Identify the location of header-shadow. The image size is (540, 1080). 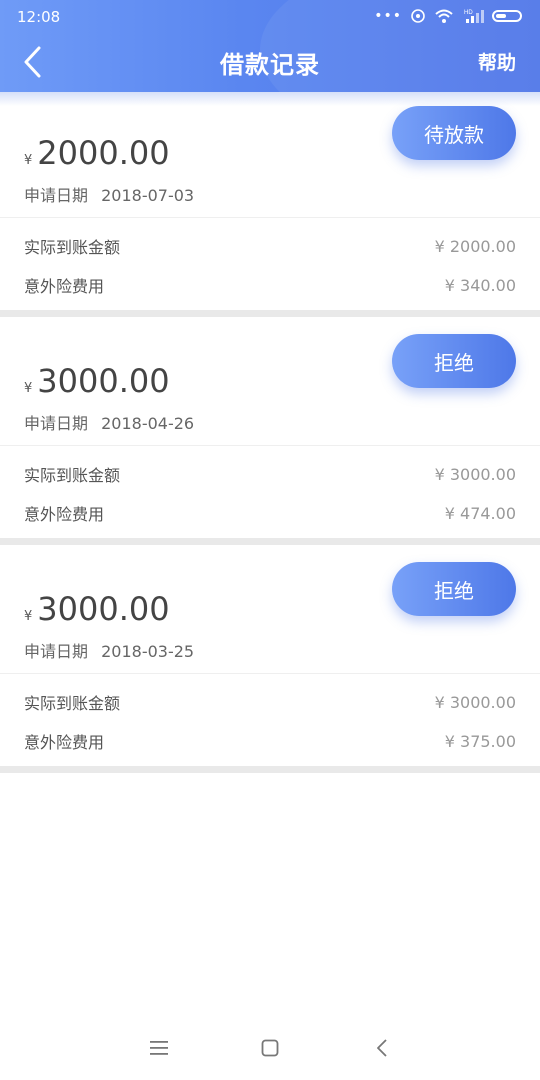
(270, 99).